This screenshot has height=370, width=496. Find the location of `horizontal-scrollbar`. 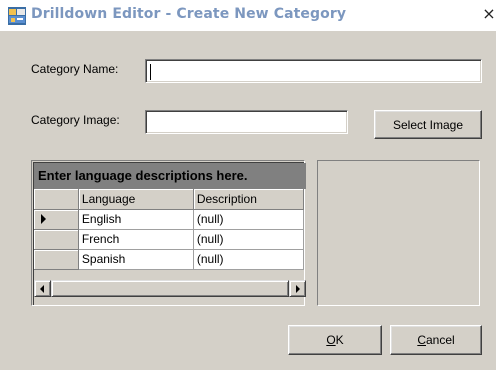

horizontal-scrollbar is located at coordinates (170, 288).